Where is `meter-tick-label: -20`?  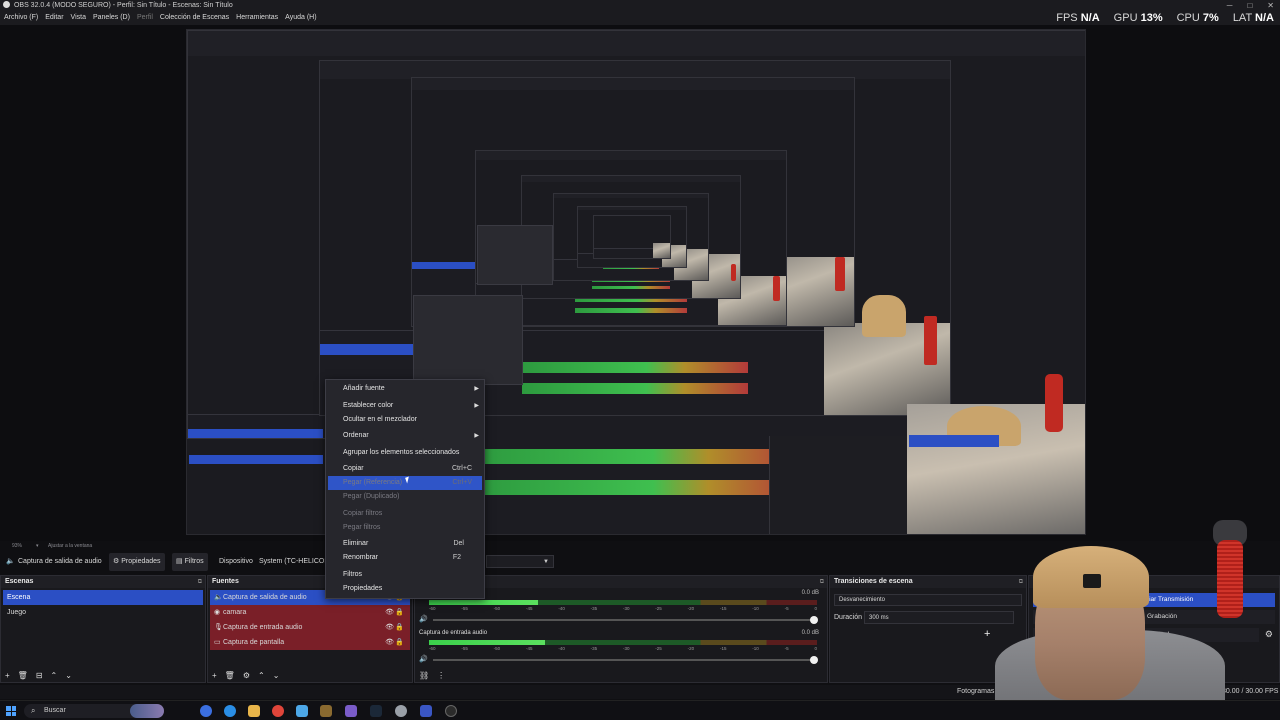 meter-tick-label: -20 is located at coordinates (691, 608).